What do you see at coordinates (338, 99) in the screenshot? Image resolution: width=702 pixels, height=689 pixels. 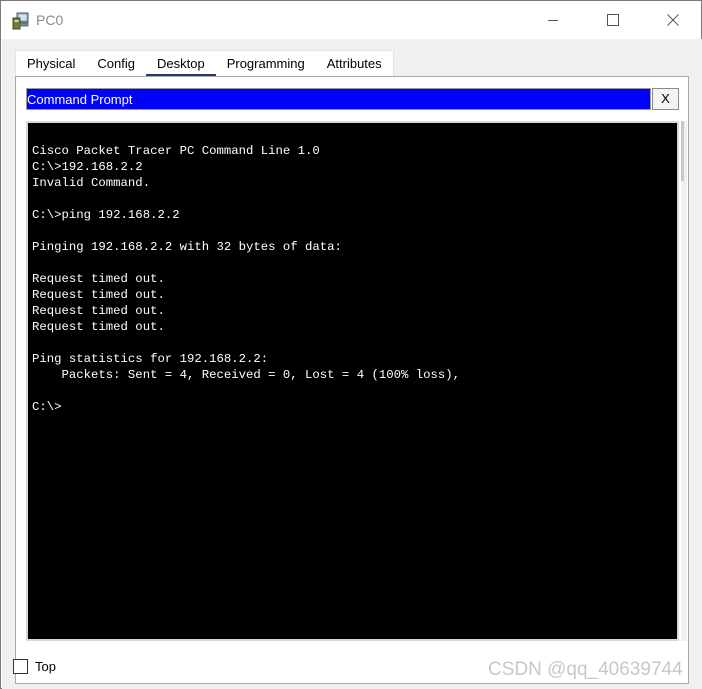 I see `command-prompt-title: Command Prompt` at bounding box center [338, 99].